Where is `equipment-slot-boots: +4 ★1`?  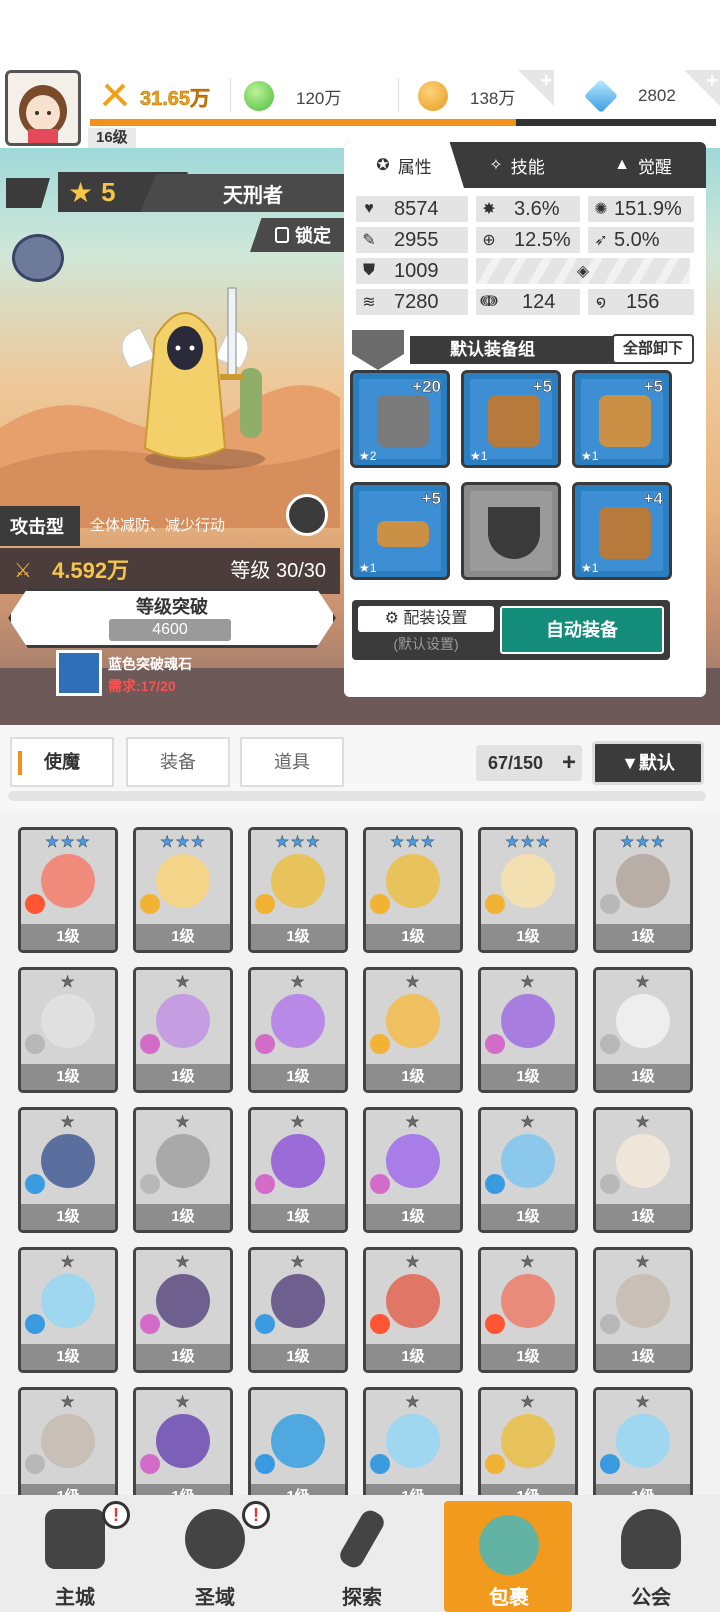
equipment-slot-boots: +4 ★1 is located at coordinates (622, 531).